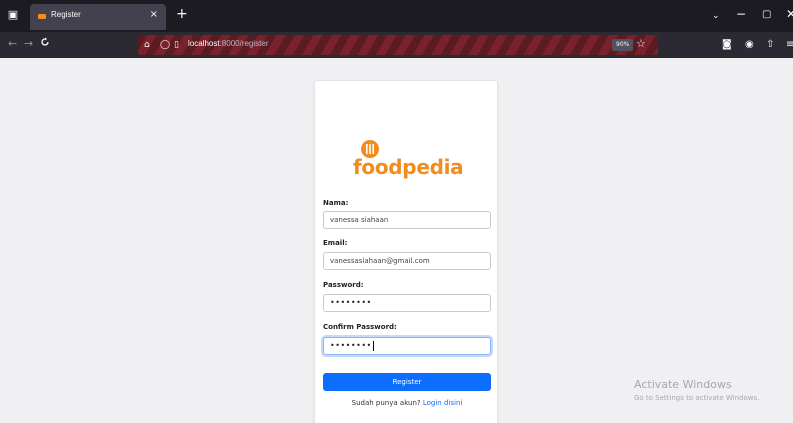  I want to click on reload-button, so click(45, 44).